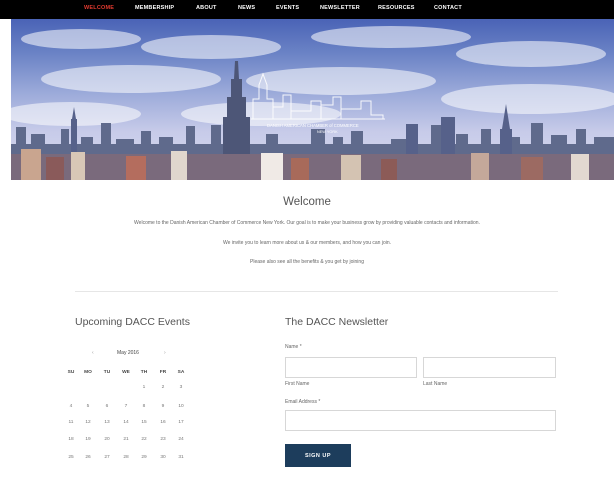 The height and width of the screenshot is (492, 614). What do you see at coordinates (107, 457) in the screenshot?
I see `calendar-day-27: 27` at bounding box center [107, 457].